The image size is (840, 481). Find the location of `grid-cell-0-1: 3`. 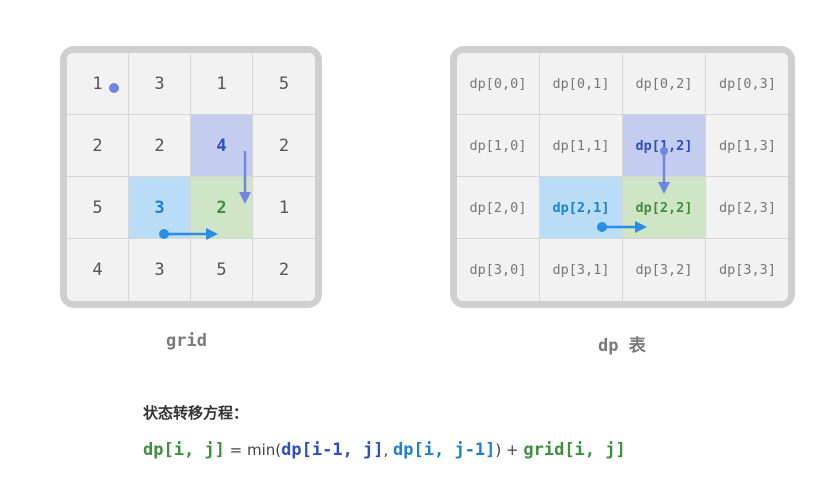

grid-cell-0-1: 3 is located at coordinates (160, 84).